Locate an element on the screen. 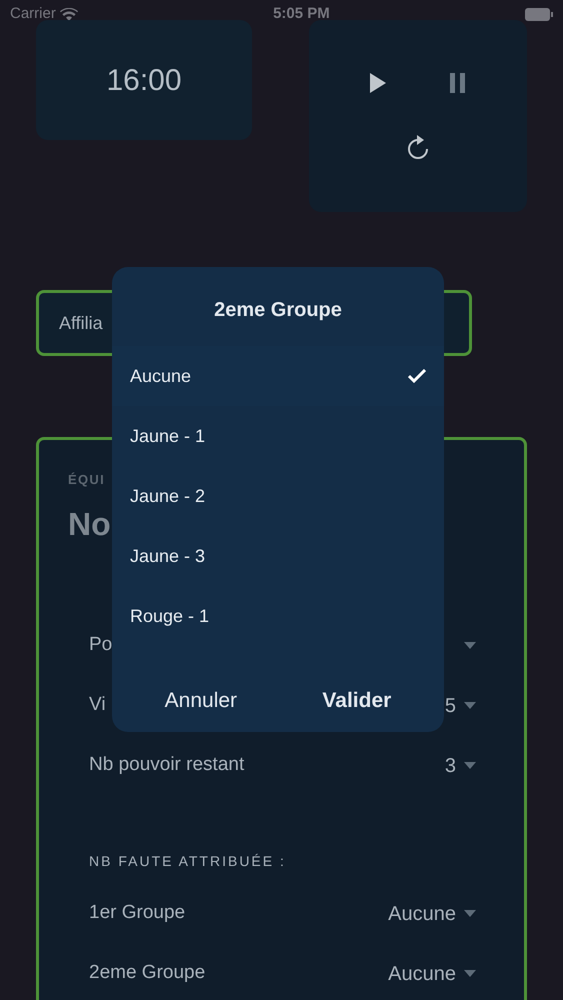 This screenshot has width=563, height=1000. field-value: 3 is located at coordinates (450, 765).